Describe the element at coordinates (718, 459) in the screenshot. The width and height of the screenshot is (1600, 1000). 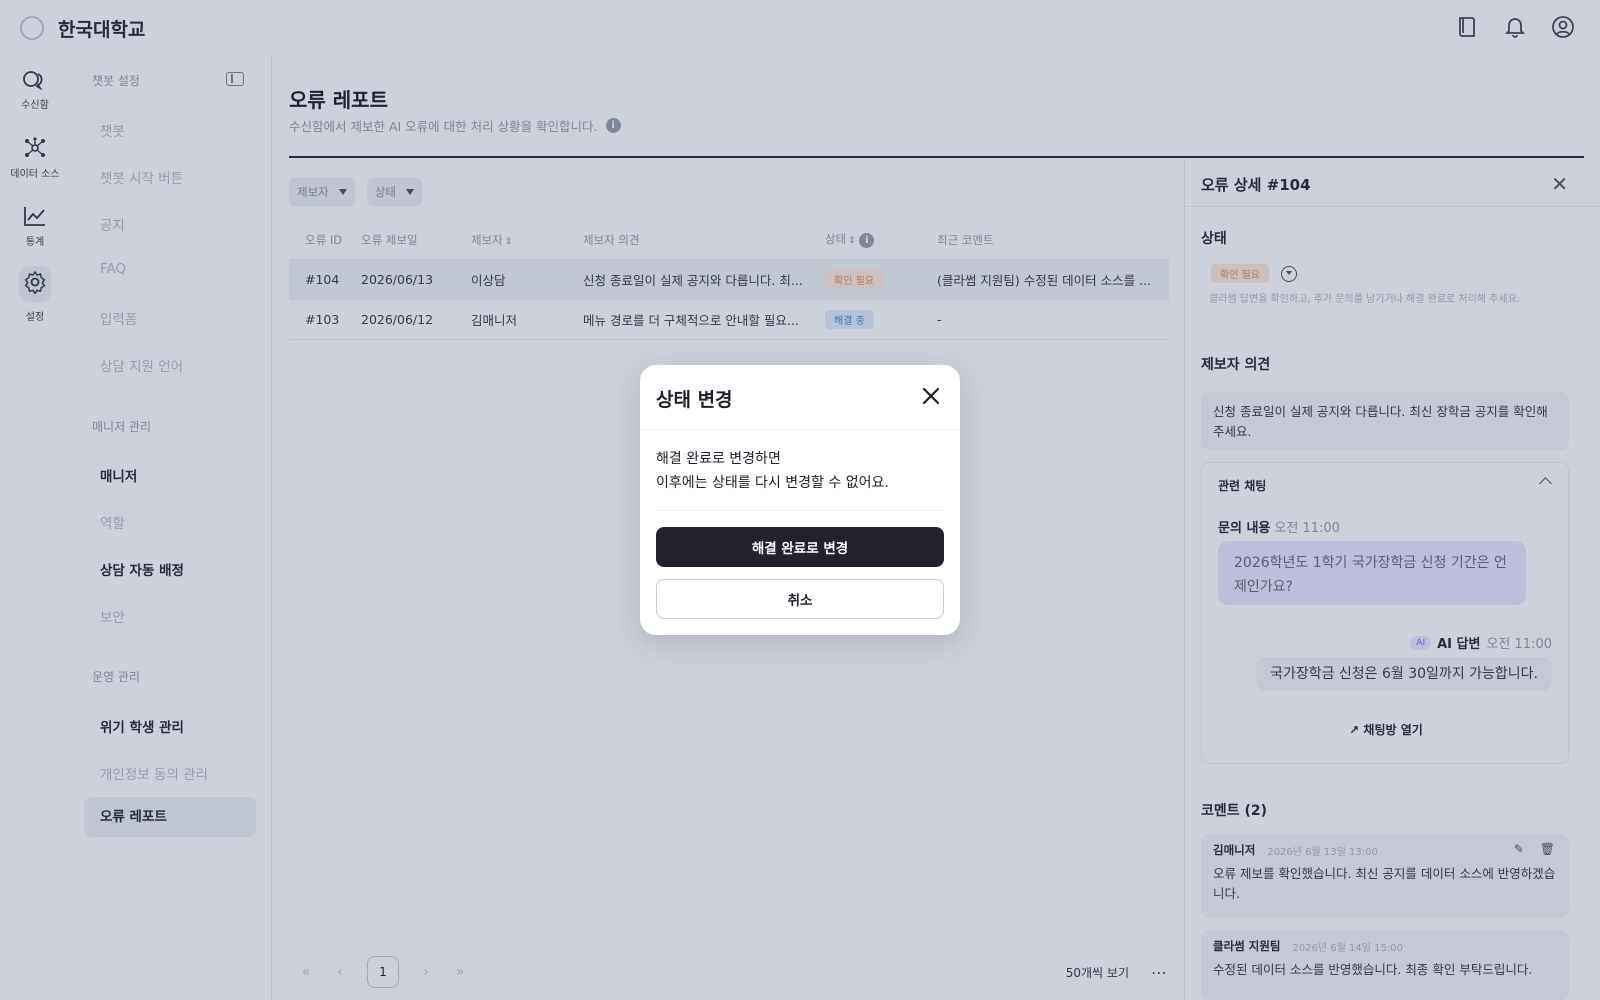
I see `modal-message-line: 해결 완료로 변경하면` at that location.